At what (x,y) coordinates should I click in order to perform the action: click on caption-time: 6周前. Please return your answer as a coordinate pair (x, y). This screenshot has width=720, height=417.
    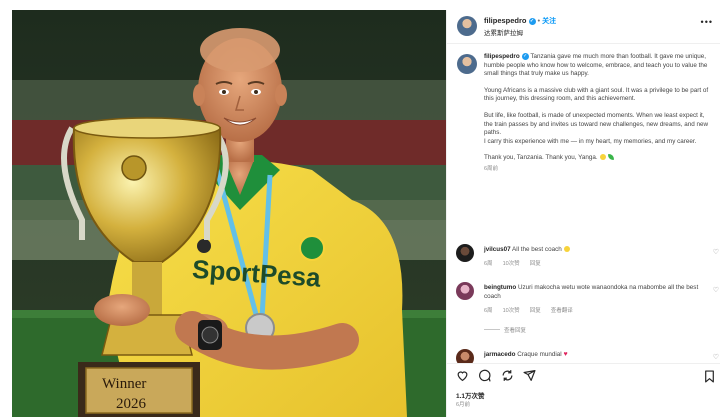
    Looking at the image, I should click on (491, 168).